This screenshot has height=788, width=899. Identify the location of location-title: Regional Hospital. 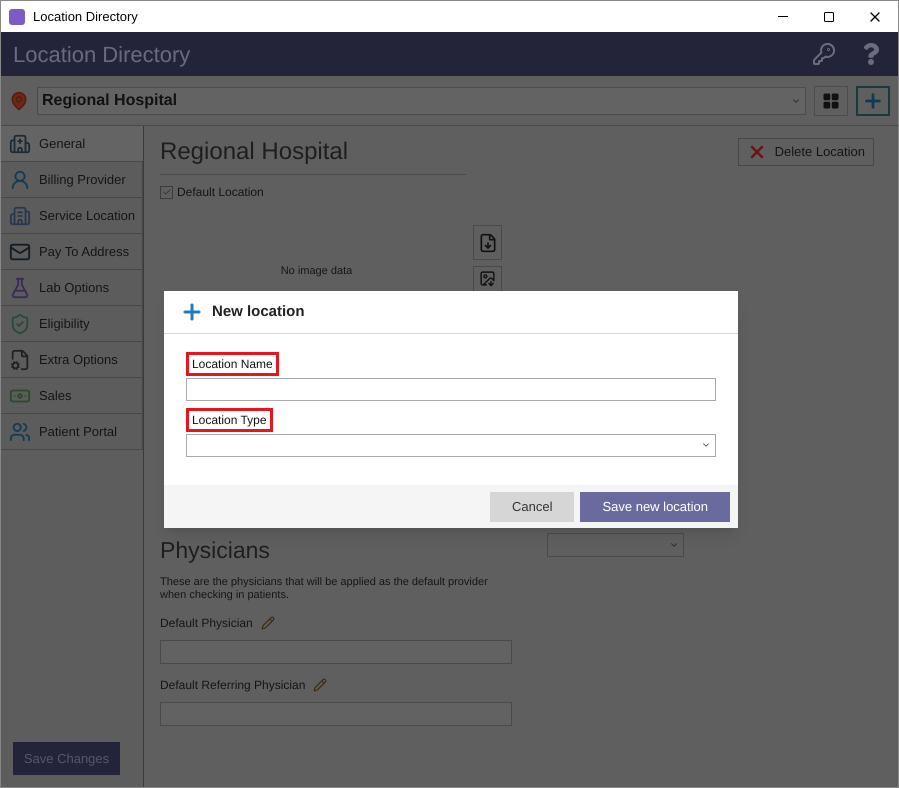
(313, 154).